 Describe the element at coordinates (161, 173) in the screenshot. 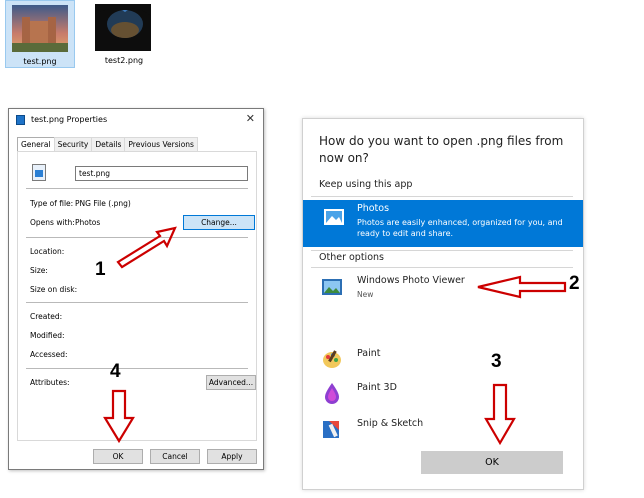

I see `file-name-field: test.png` at that location.